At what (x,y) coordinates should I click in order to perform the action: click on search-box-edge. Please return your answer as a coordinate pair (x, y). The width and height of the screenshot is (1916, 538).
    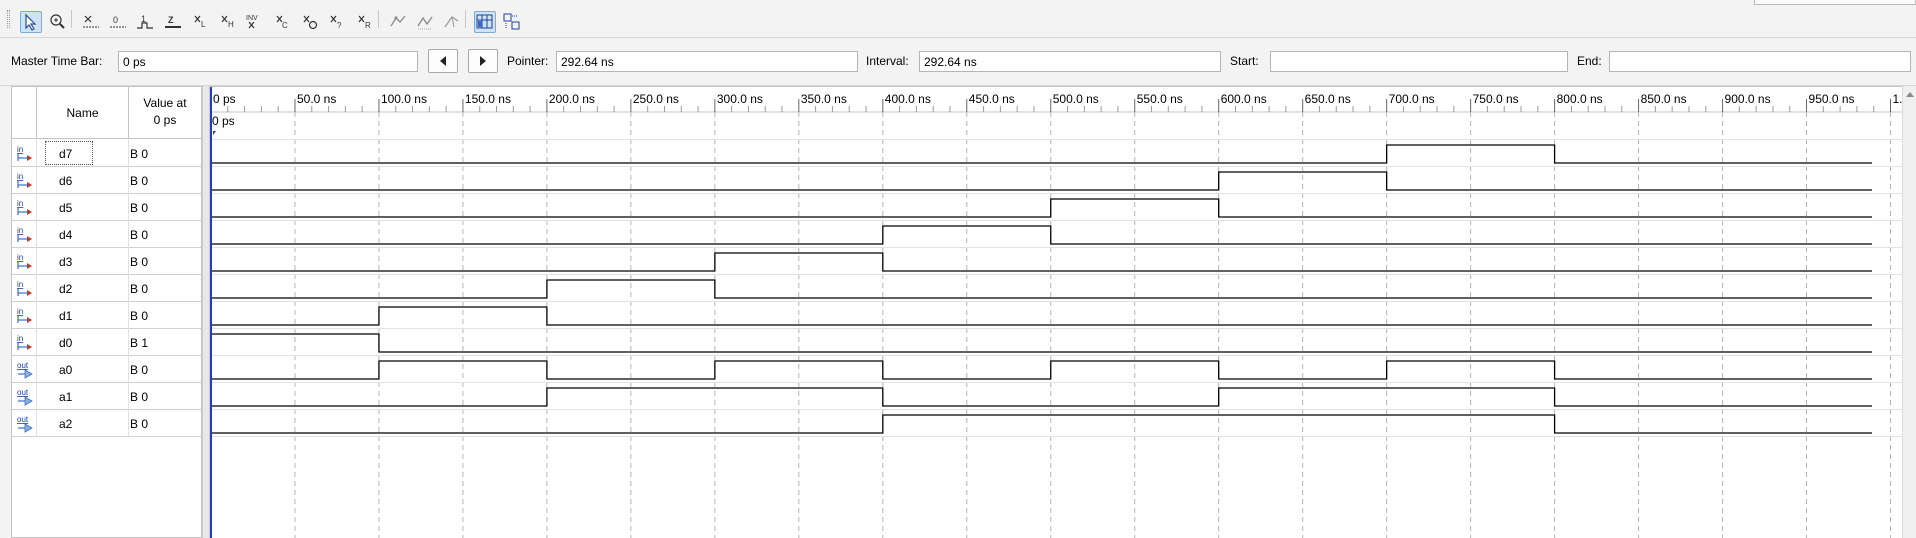
    Looking at the image, I should click on (1835, 2).